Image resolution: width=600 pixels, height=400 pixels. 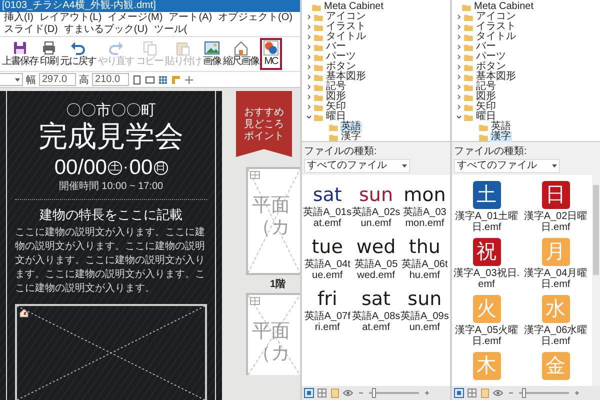 I want to click on width-field: 297.0, so click(x=57, y=79).